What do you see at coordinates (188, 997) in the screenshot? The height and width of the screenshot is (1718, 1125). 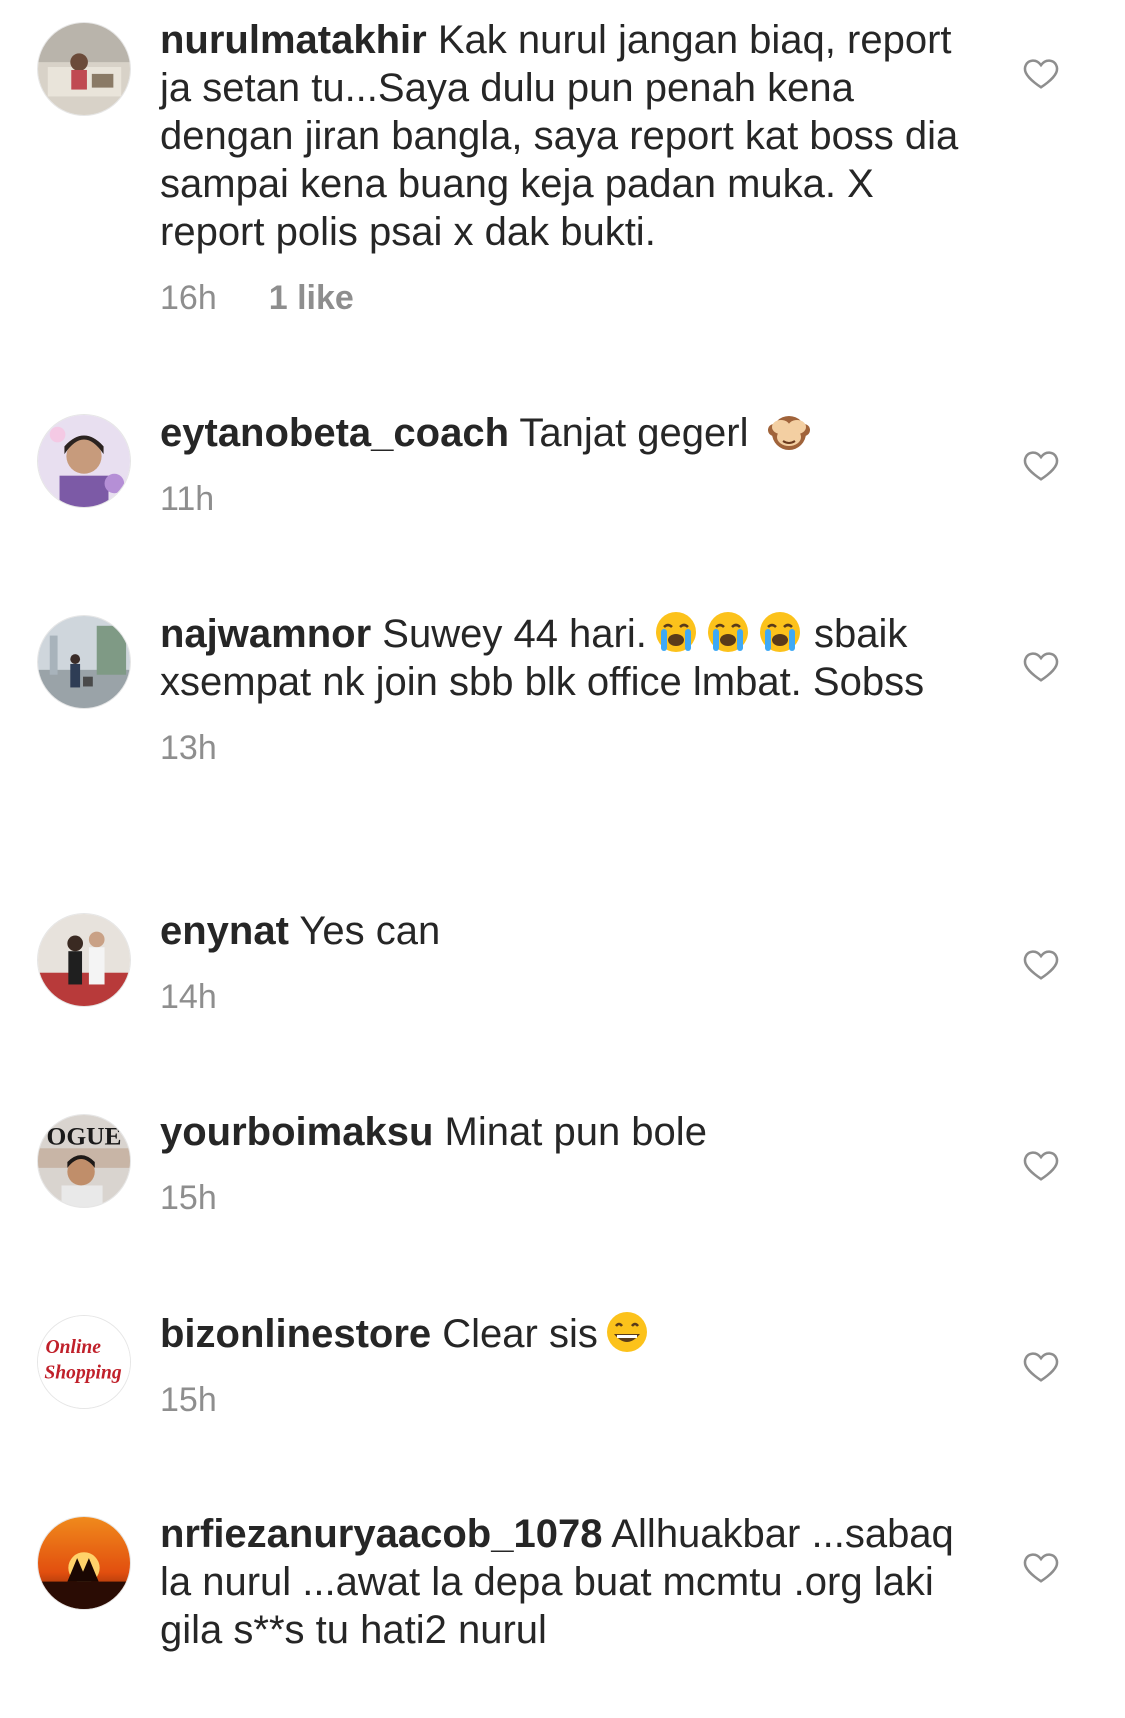 I see `comment-time: 14h` at bounding box center [188, 997].